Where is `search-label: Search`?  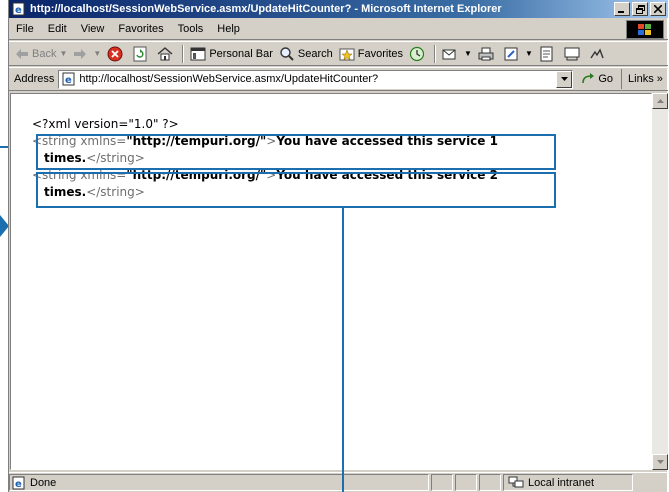
search-label: Search is located at coordinates (315, 53).